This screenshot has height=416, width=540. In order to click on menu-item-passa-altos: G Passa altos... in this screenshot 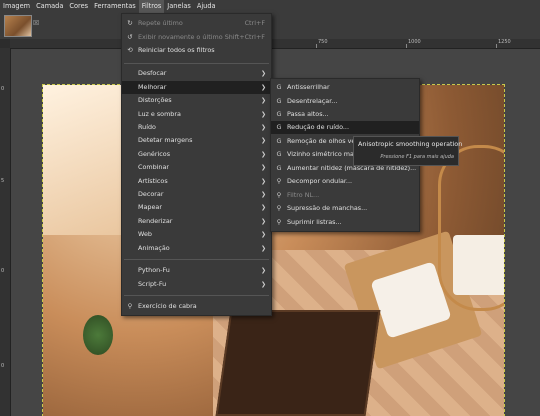, I will do `click(345, 114)`.